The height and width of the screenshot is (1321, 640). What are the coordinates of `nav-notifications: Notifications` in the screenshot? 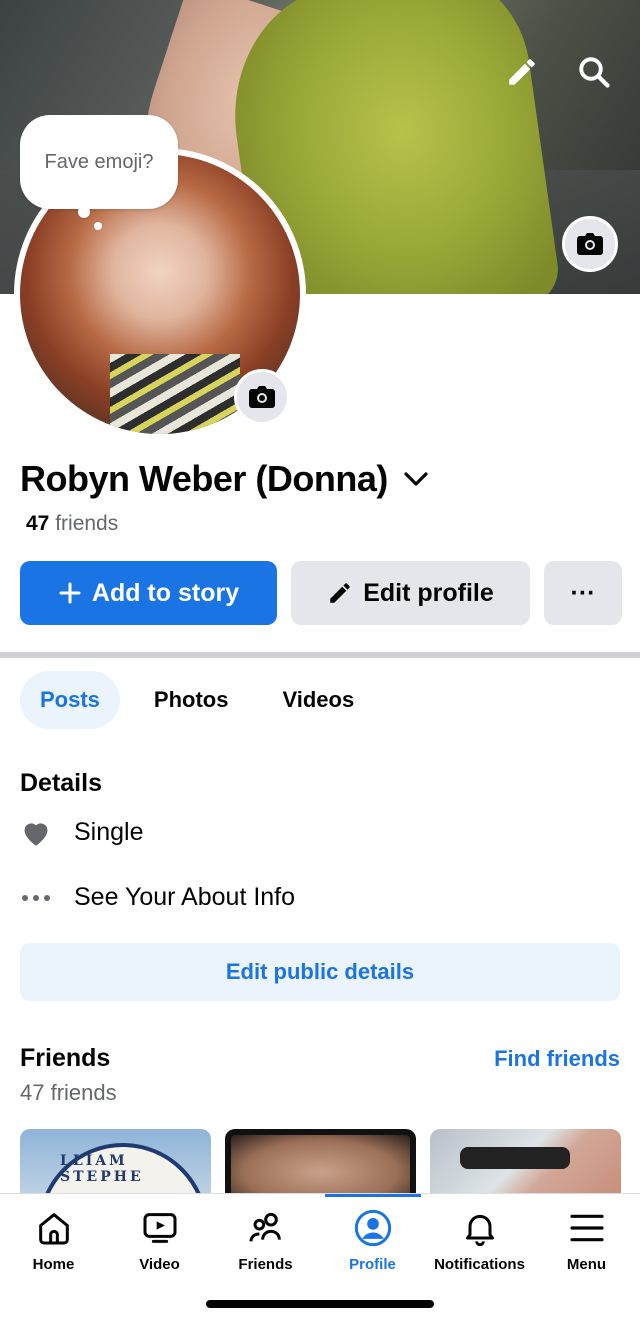 It's located at (479, 1240).